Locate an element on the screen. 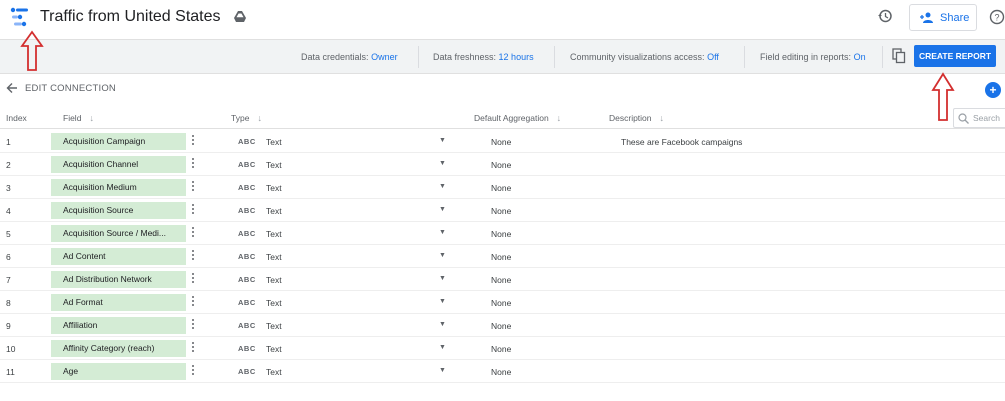 Image resolution: width=1005 pixels, height=401 pixels. data-credentials-label: Data credentials: is located at coordinates (335, 57).